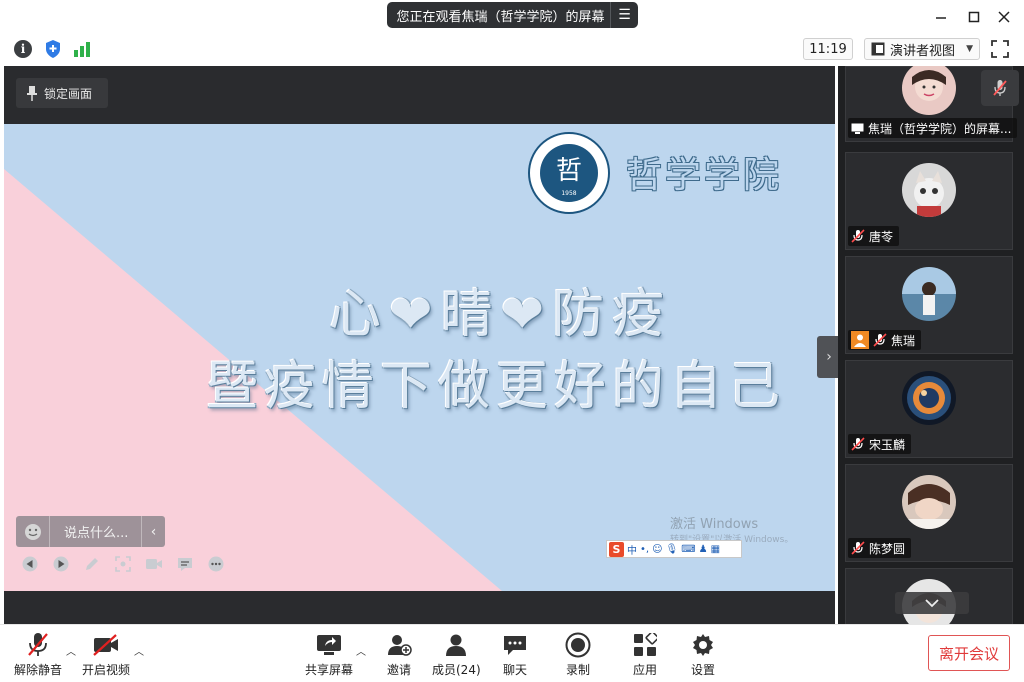 This screenshot has width=1024, height=682. I want to click on chevron-down-icon, so click(932, 602).